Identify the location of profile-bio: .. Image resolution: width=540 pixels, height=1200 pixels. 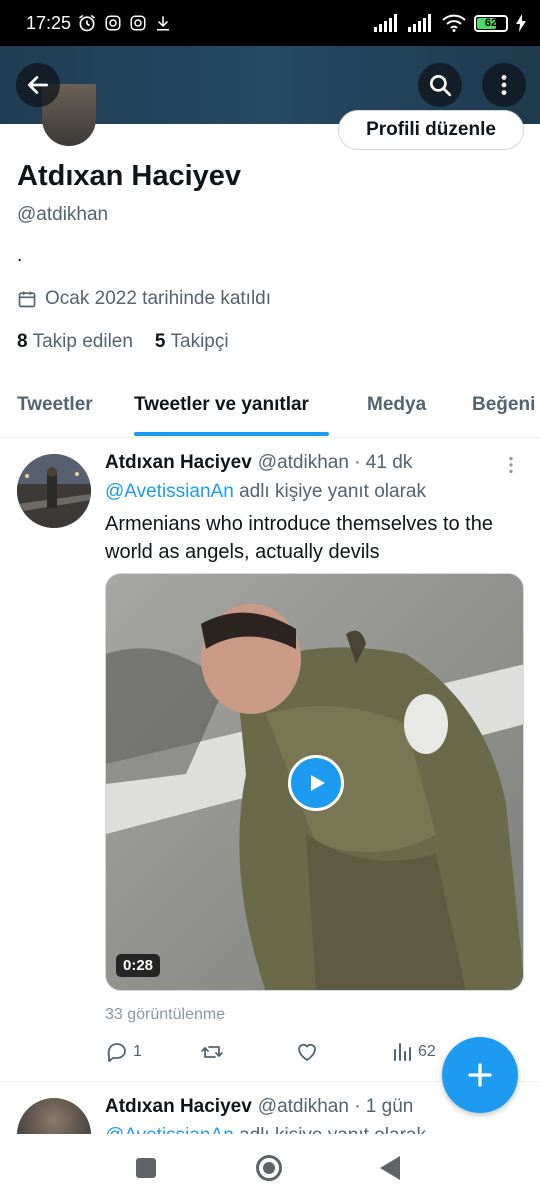
(20, 255).